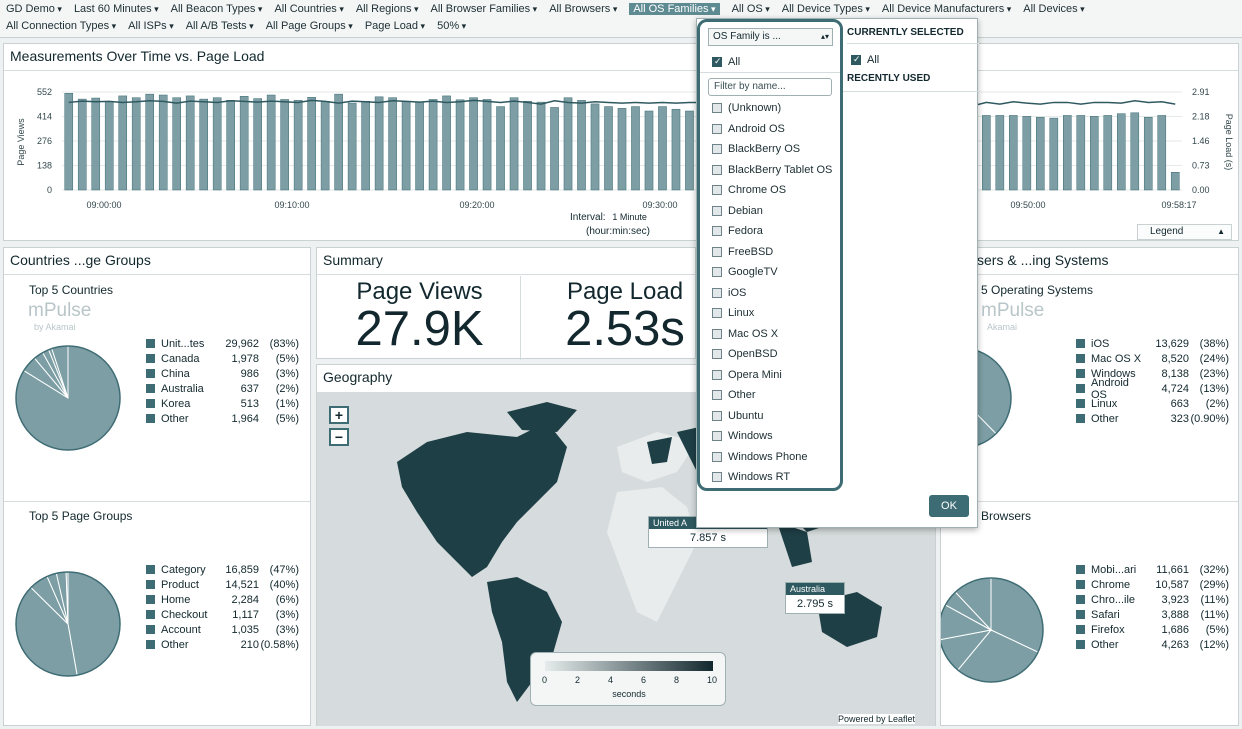 The width and height of the screenshot is (1242, 729). Describe the element at coordinates (745, 334) in the screenshot. I see `os-option: Mac OS X` at that location.